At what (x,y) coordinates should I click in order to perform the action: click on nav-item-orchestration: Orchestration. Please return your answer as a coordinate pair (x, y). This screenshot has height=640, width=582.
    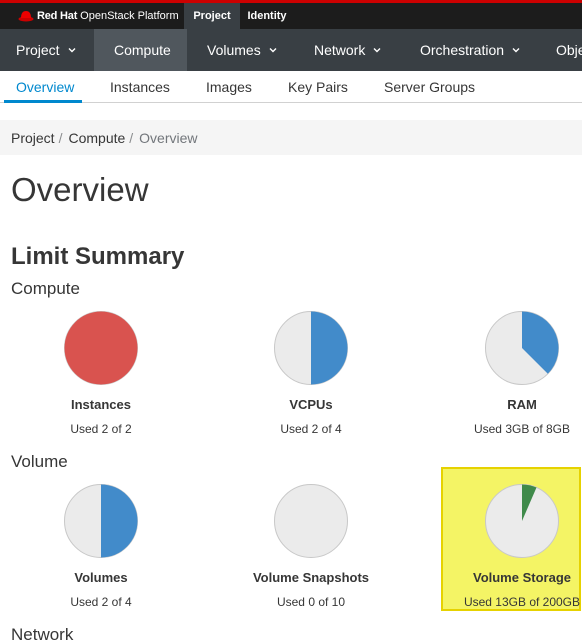
    Looking at the image, I should click on (469, 50).